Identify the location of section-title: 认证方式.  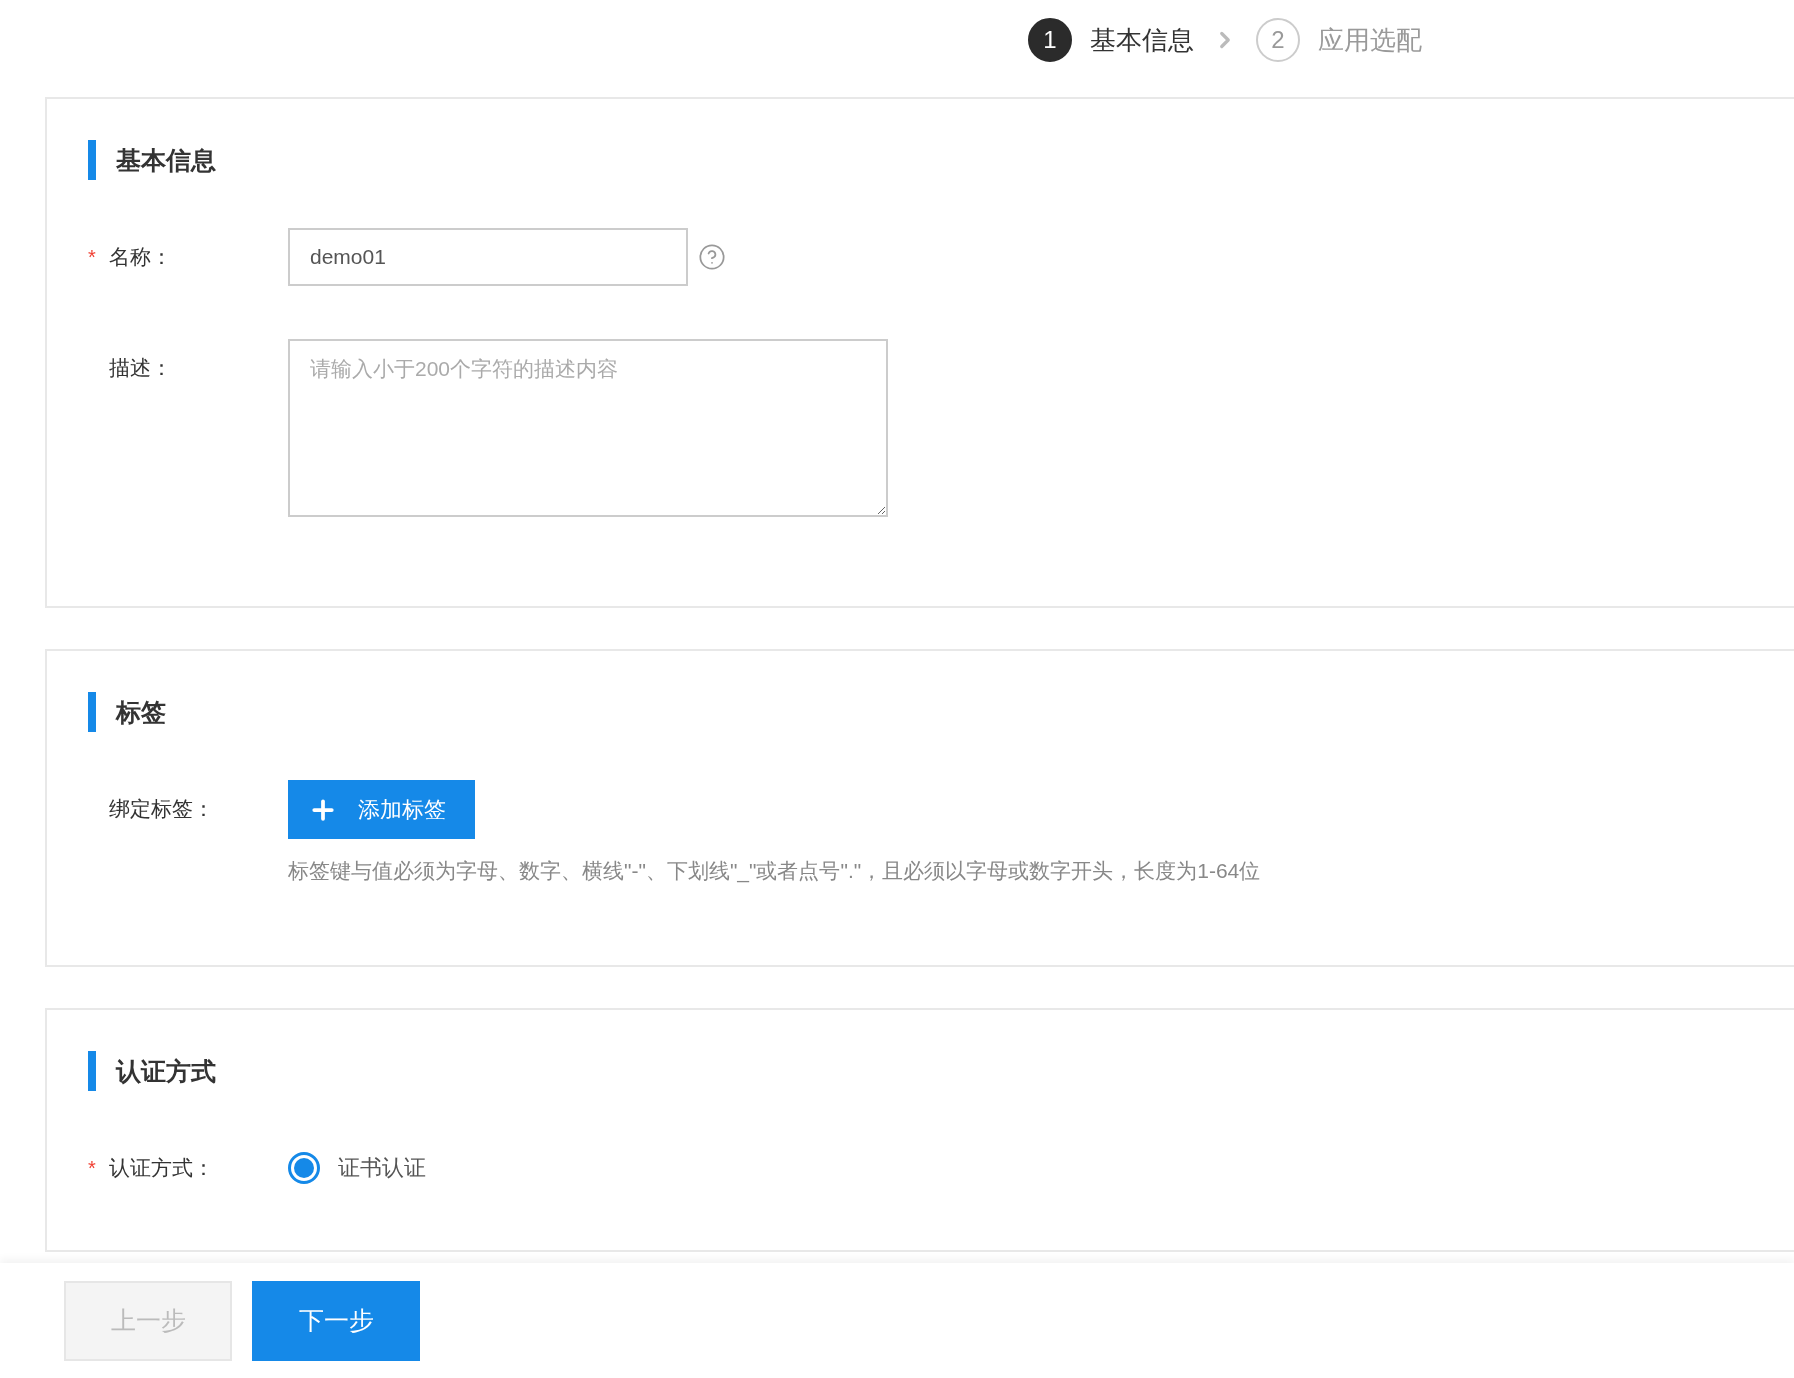
(166, 1071).